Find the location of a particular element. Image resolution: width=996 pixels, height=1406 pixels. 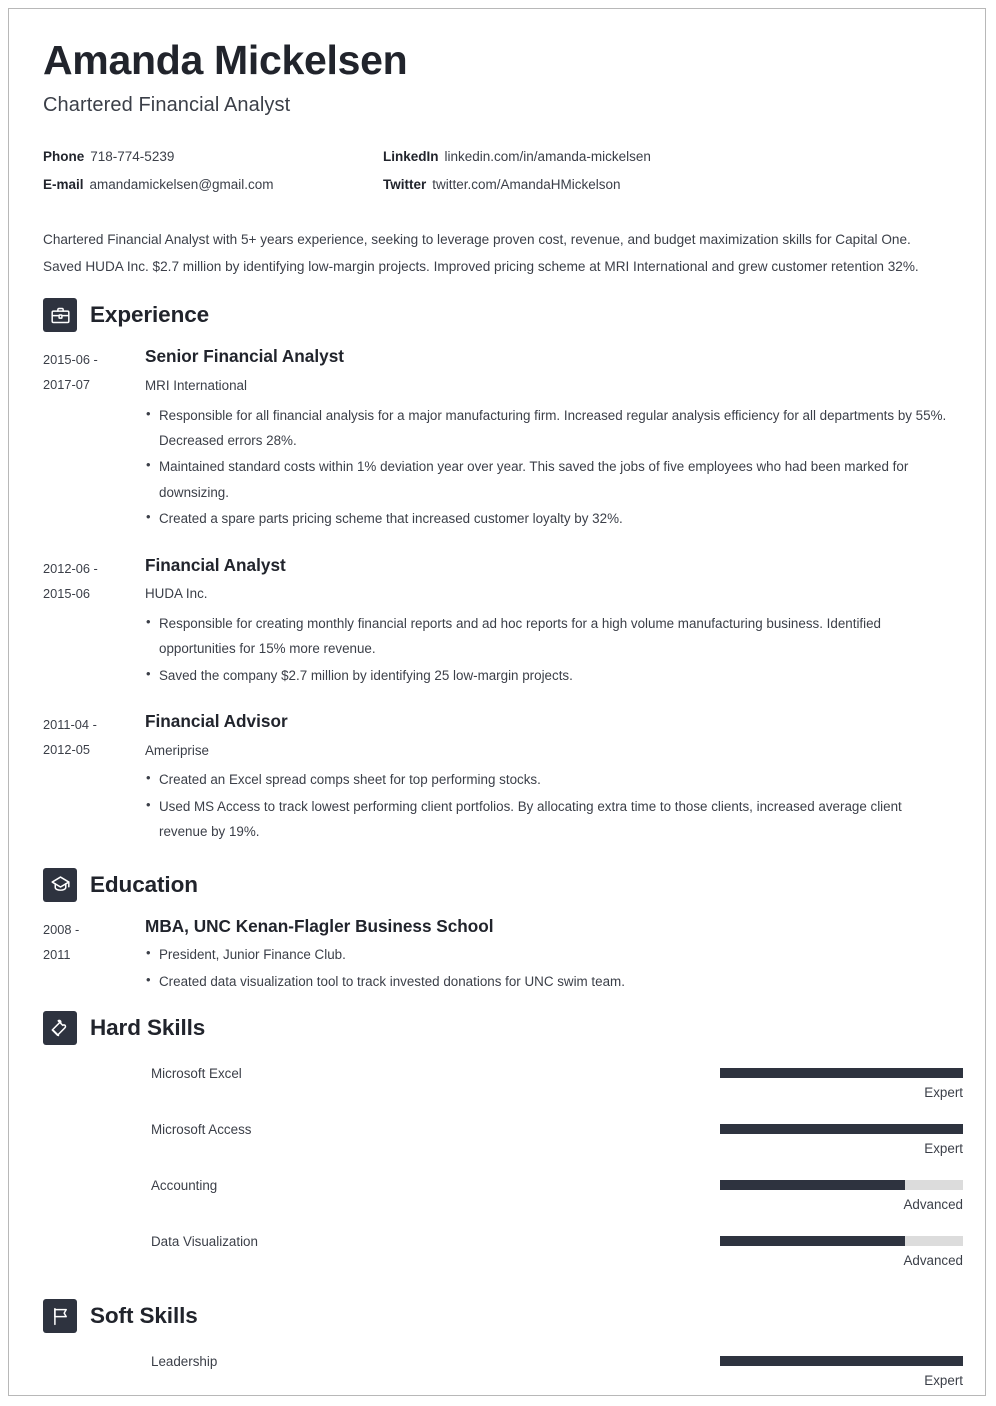

job-title: Chartered Financial Analyst is located at coordinates (167, 105).